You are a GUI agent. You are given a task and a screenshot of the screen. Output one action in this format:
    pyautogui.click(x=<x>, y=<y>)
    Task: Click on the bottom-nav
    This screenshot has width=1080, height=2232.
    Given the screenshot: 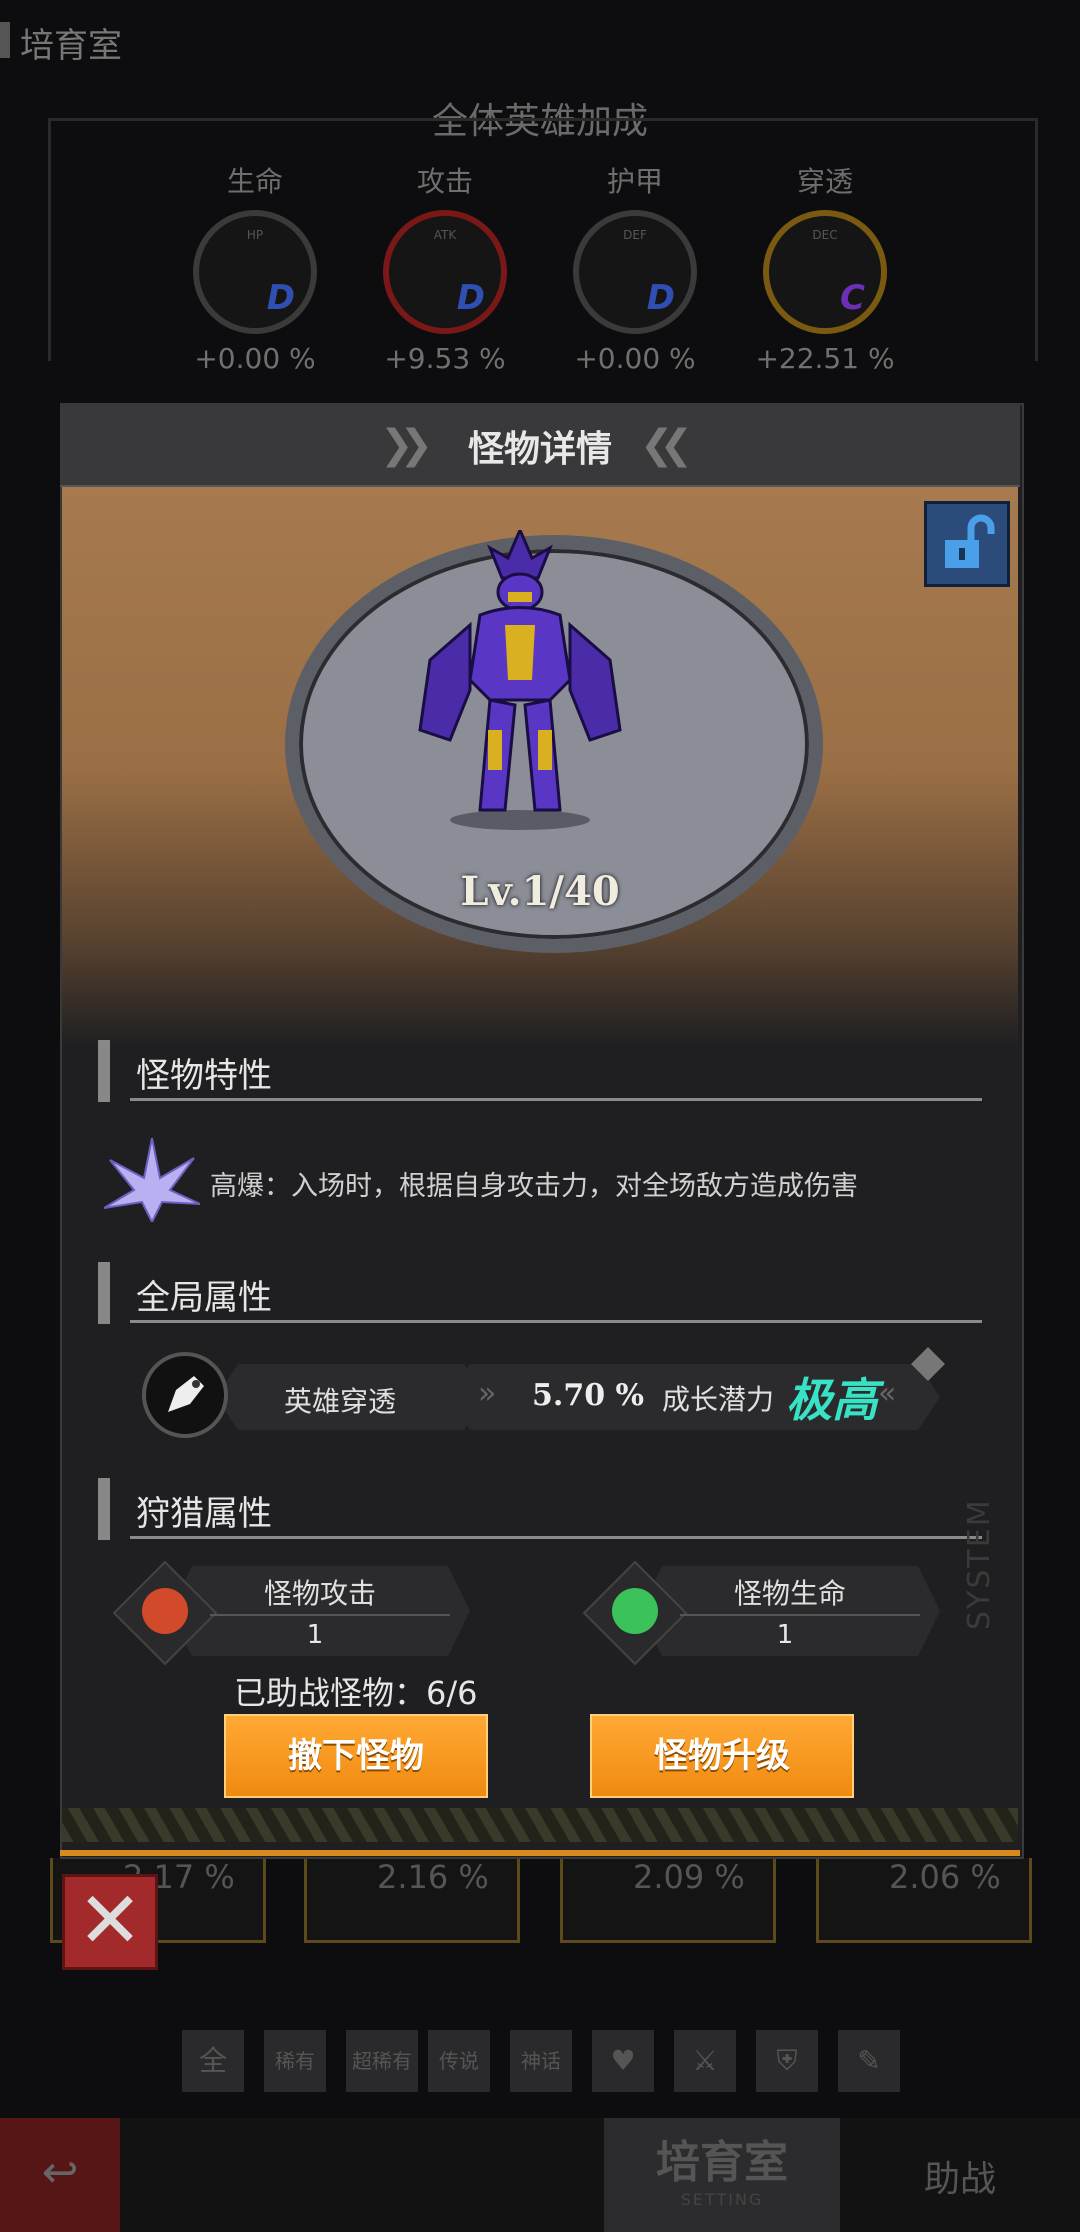 What is the action you would take?
    pyautogui.click(x=540, y=2175)
    